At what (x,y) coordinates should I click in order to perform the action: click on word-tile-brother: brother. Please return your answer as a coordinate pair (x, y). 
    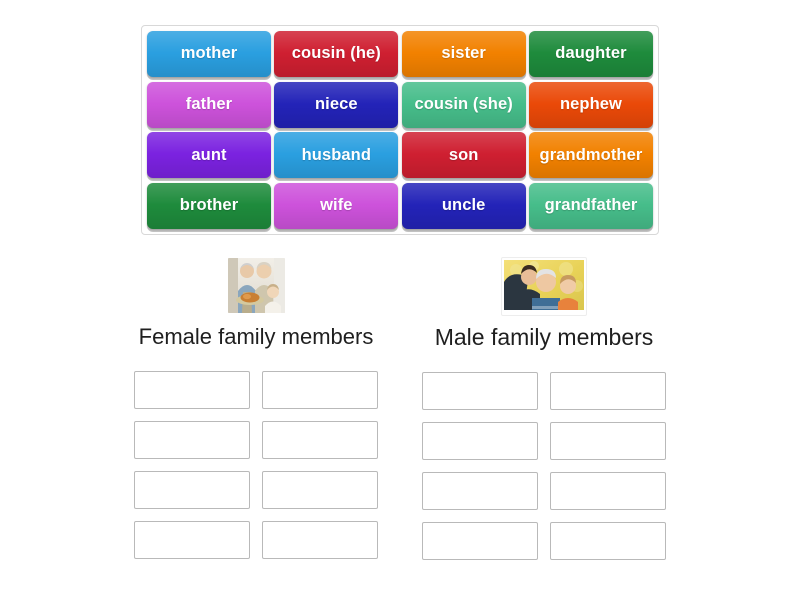
    Looking at the image, I should click on (209, 205).